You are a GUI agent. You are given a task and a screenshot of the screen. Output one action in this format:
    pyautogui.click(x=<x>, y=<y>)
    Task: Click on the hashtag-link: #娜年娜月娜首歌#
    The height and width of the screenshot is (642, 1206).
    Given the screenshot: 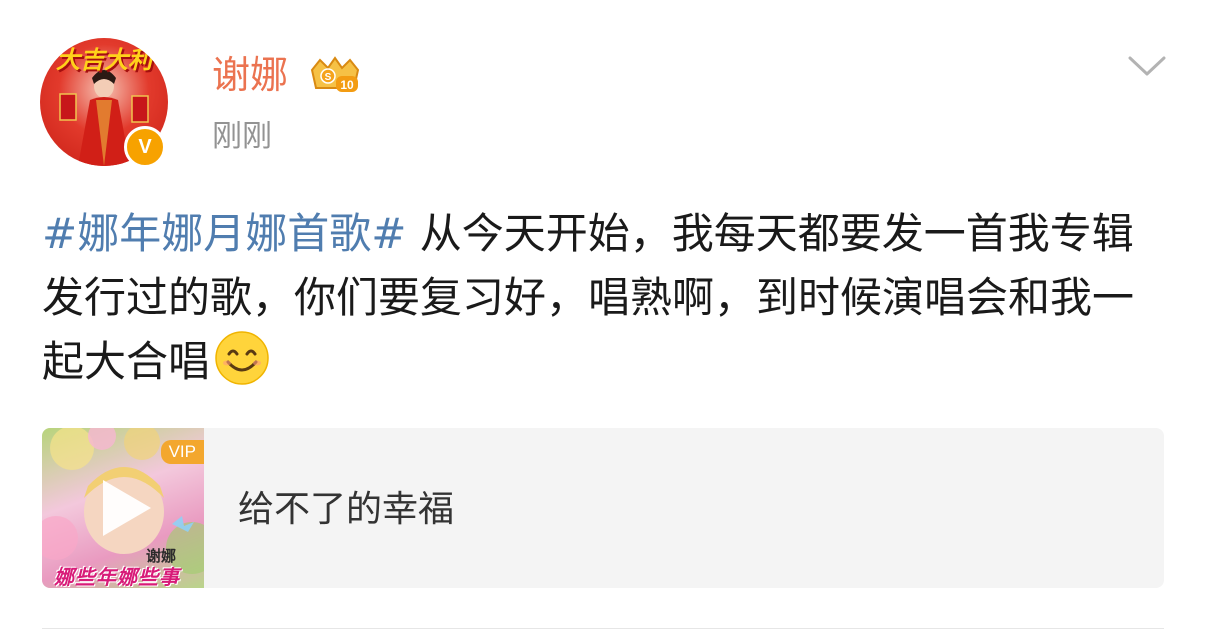 What is the action you would take?
    pyautogui.click(x=224, y=233)
    